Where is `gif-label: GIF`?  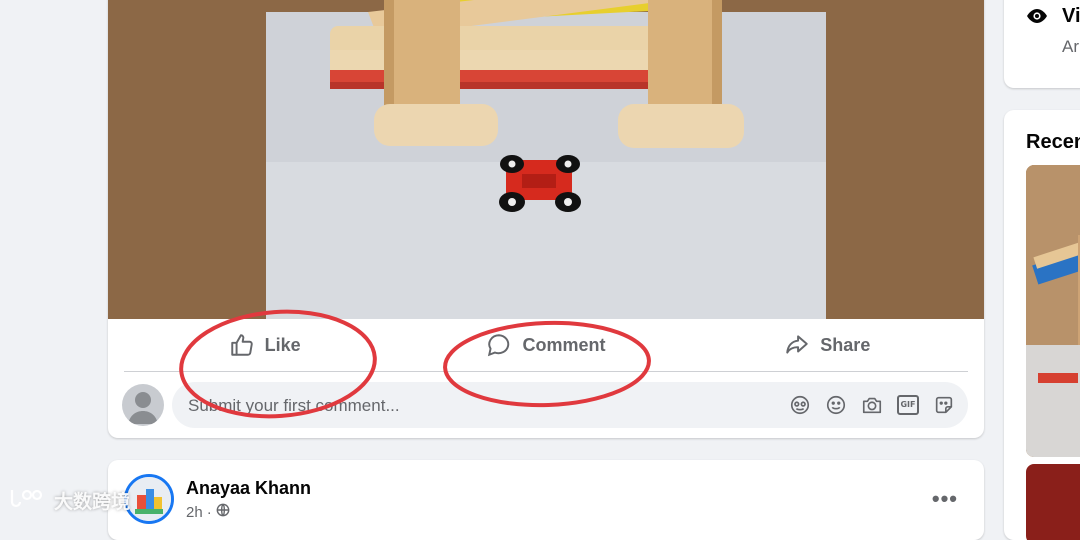 gif-label: GIF is located at coordinates (908, 405).